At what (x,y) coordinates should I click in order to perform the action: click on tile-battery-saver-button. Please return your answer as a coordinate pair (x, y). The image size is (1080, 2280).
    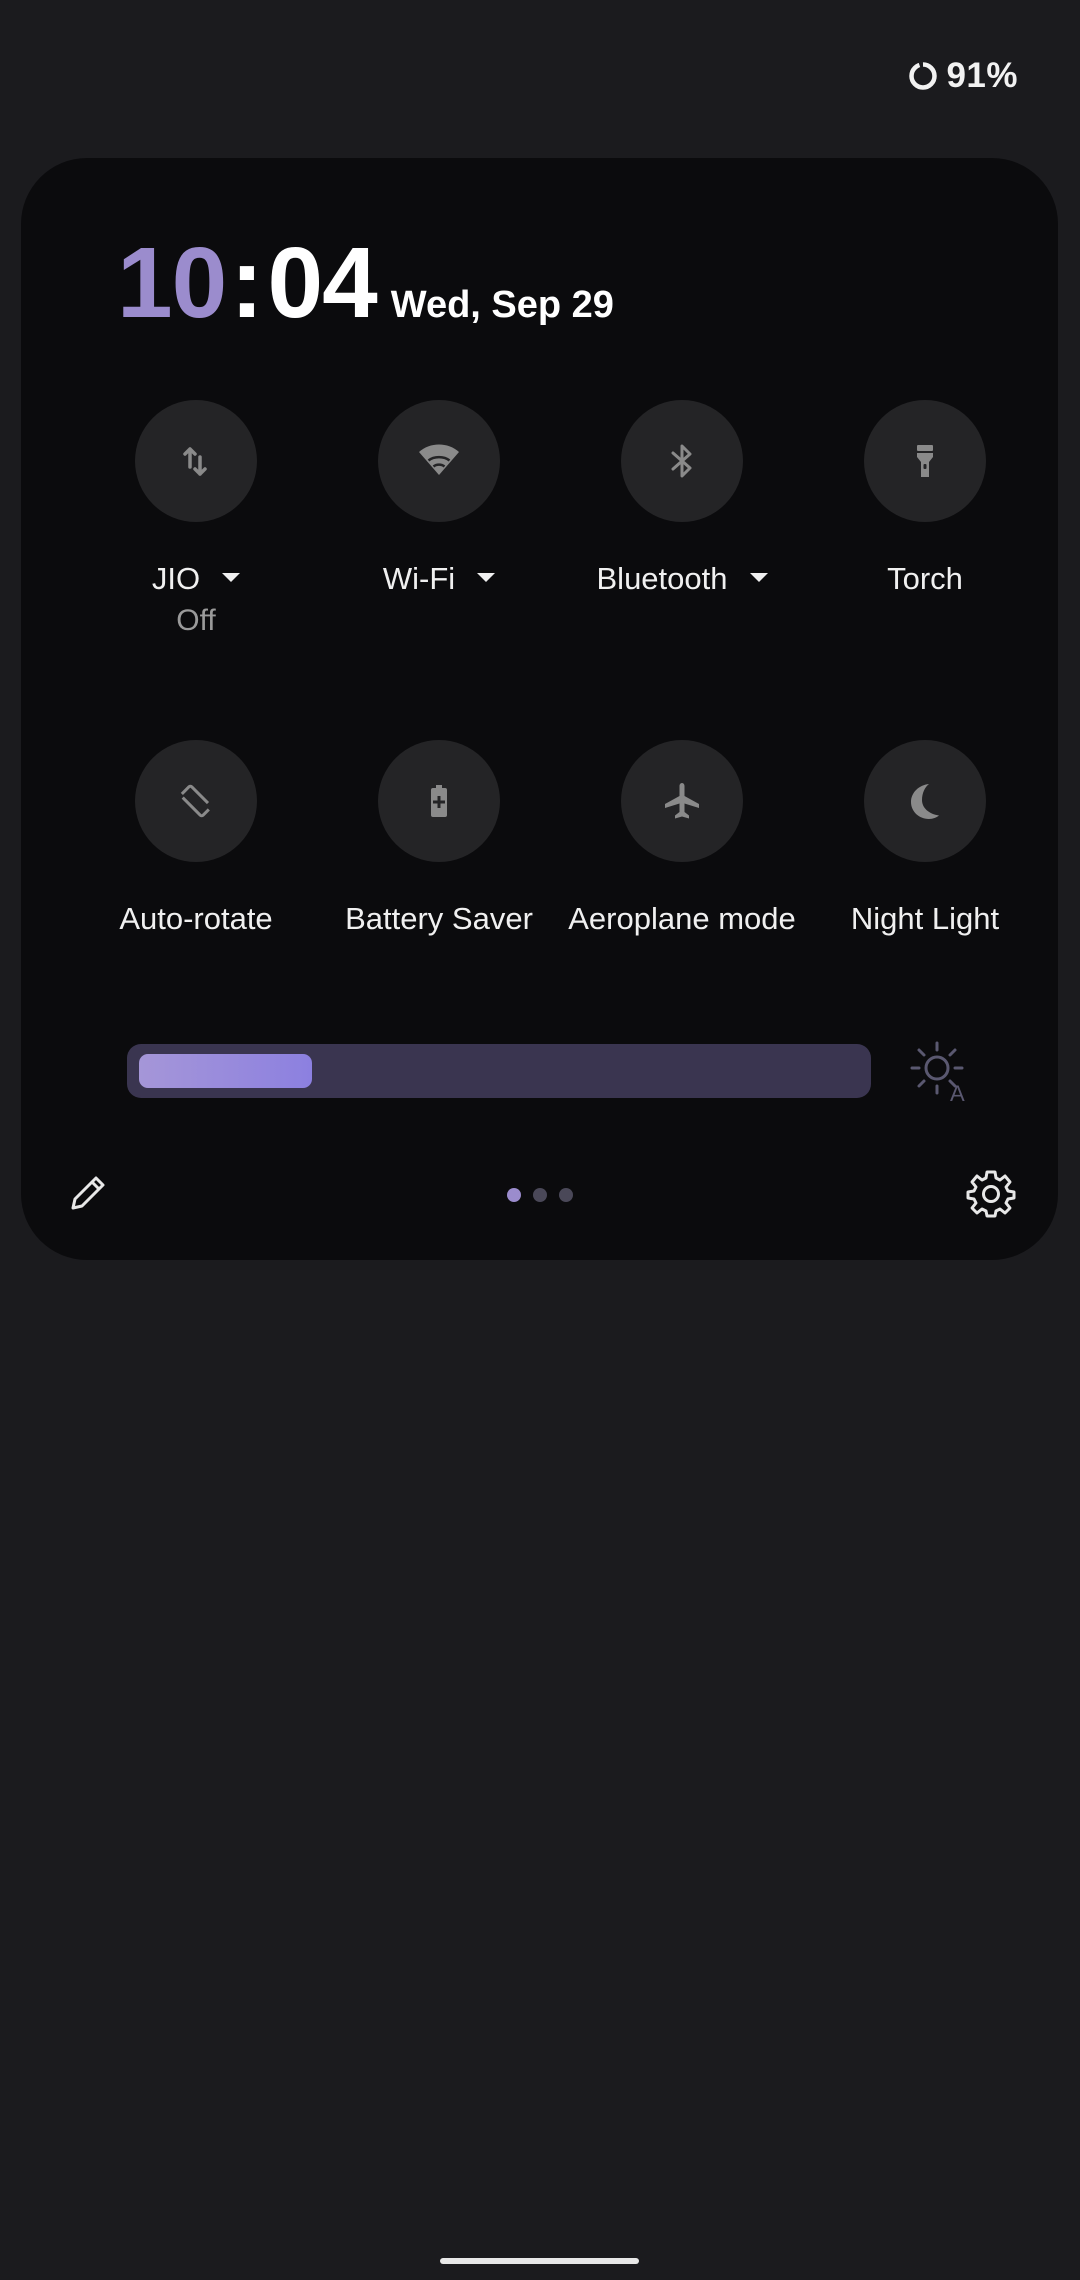
    Looking at the image, I should click on (439, 801).